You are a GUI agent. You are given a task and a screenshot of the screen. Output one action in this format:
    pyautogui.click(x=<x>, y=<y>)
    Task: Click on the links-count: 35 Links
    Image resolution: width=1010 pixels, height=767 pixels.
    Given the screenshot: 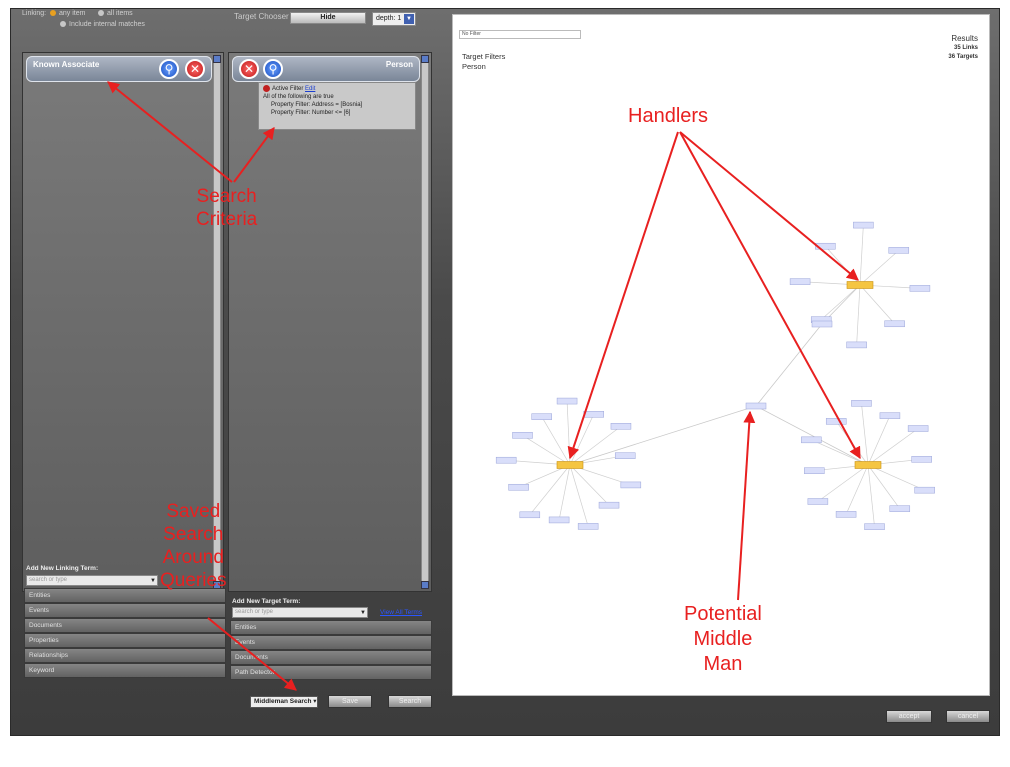 What is the action you would take?
    pyautogui.click(x=965, y=48)
    